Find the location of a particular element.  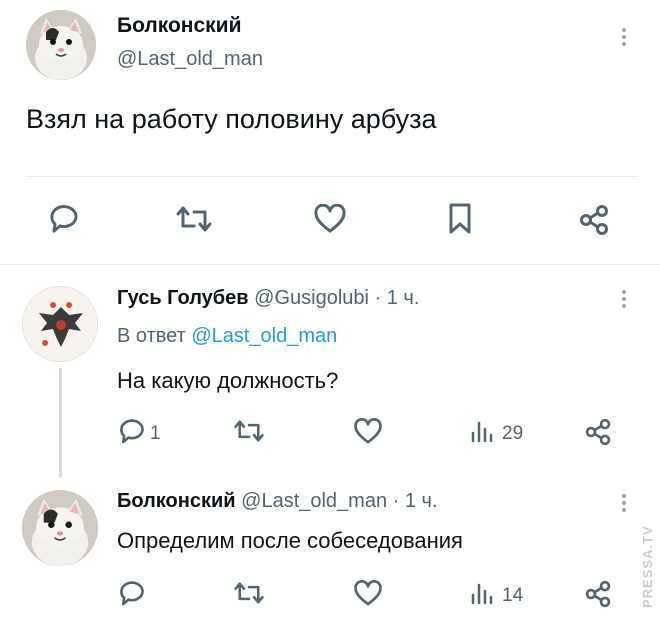

post-text: Взял на работу половину арбуза is located at coordinates (231, 119).